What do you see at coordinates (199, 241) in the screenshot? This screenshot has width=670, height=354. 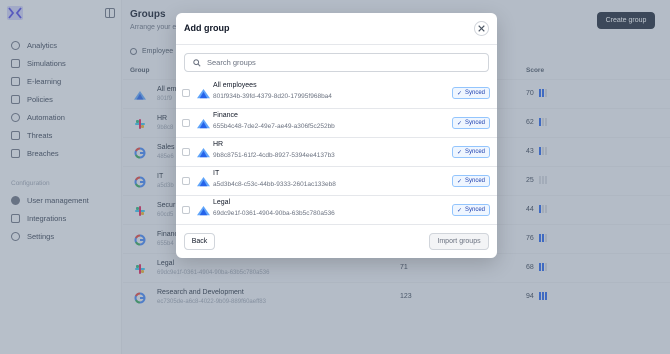 I see `back-button: Back` at bounding box center [199, 241].